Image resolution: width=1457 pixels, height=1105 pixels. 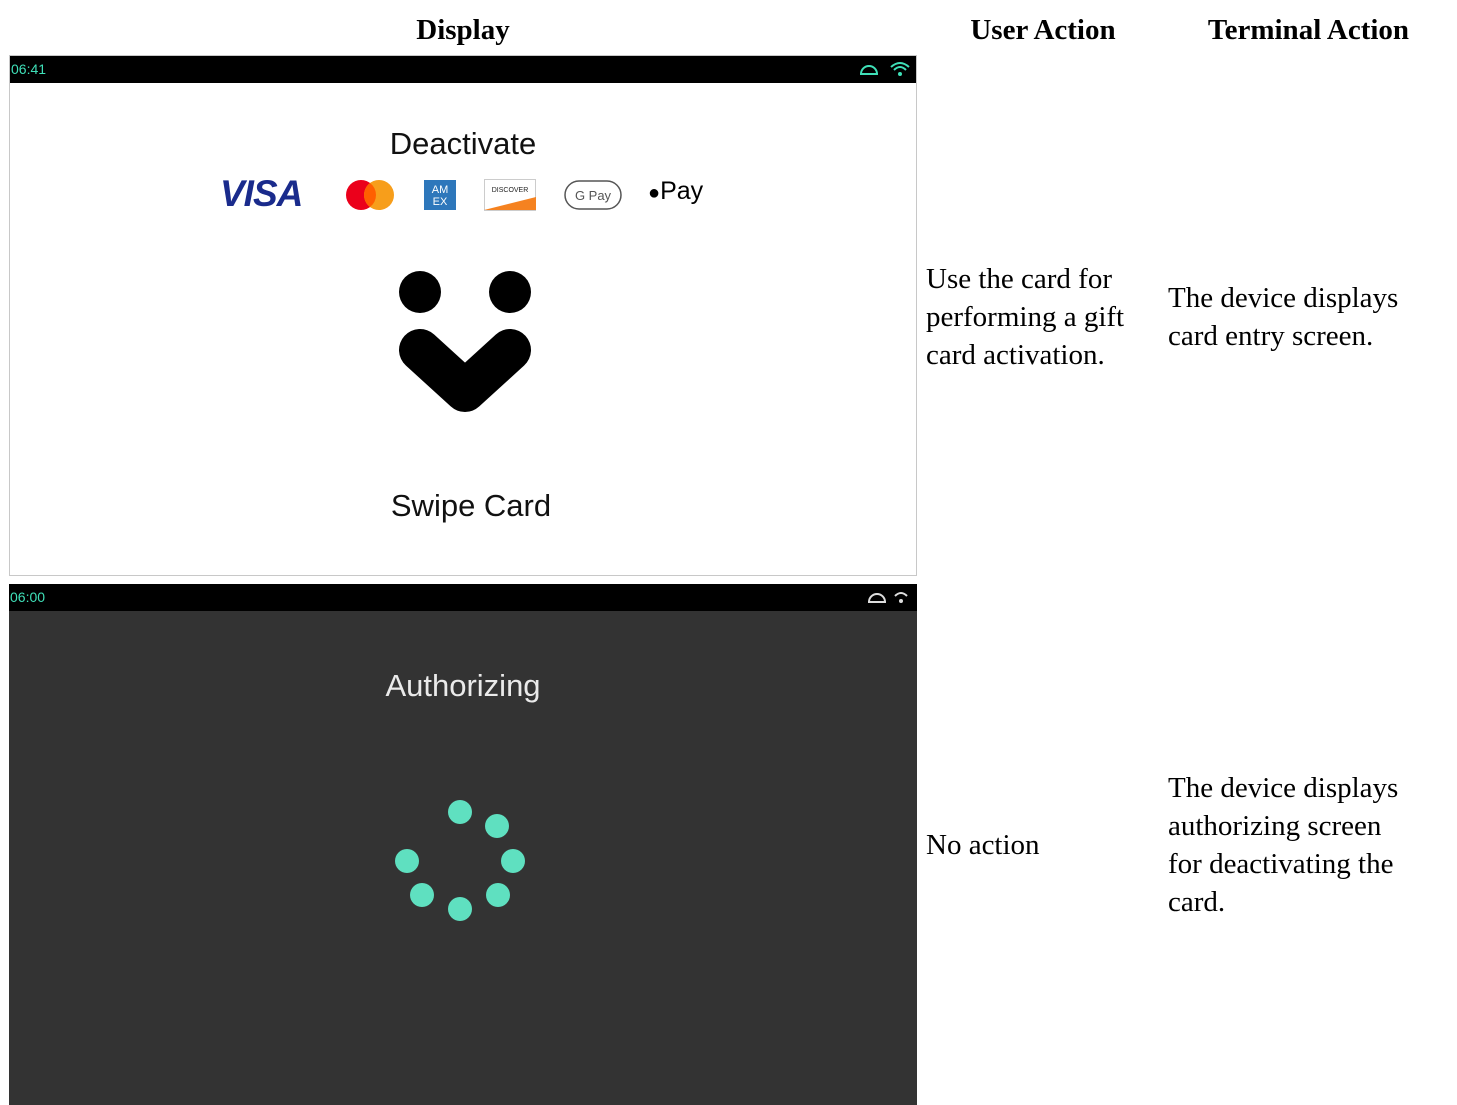 What do you see at coordinates (1043, 30) in the screenshot?
I see `header-user-action: User Action` at bounding box center [1043, 30].